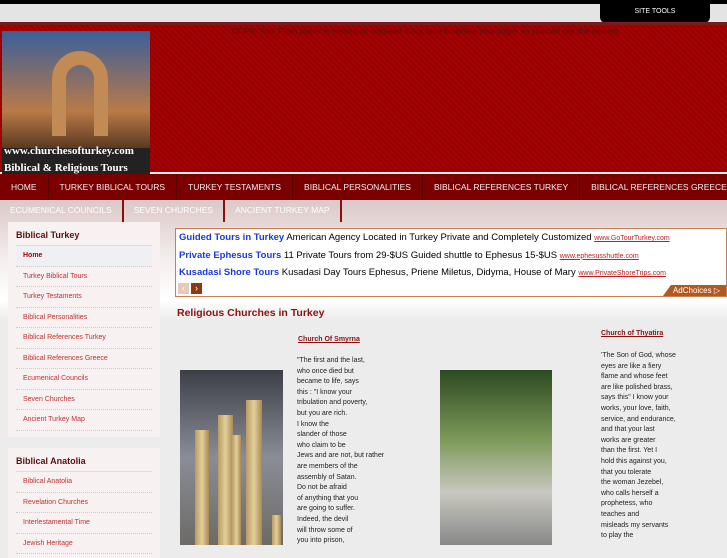 This screenshot has height=558, width=727. Describe the element at coordinates (84, 463) in the screenshot. I see `sidebar-heading: Biblical Anatolia` at that location.